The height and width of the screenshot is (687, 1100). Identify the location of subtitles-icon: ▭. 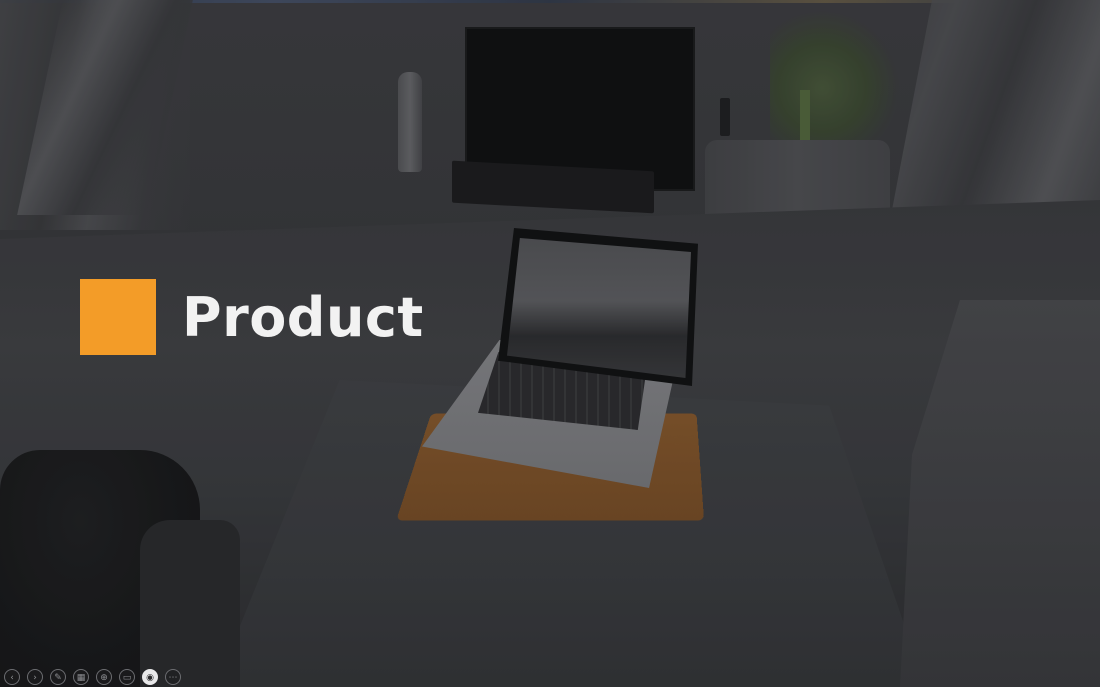
(127, 677).